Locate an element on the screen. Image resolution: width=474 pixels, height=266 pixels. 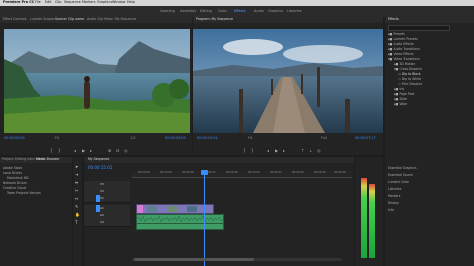
source-timecode-out: 00:00:03:05 is located at coordinates (175, 138).